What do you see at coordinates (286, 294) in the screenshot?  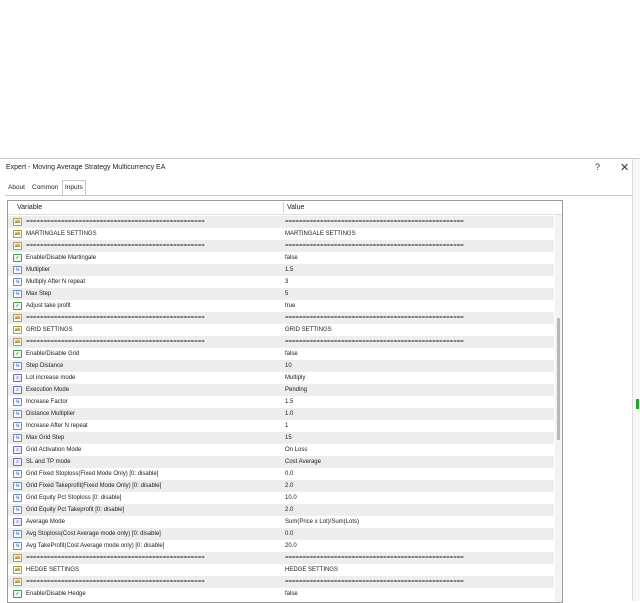 I see `value-cell: 5` at bounding box center [286, 294].